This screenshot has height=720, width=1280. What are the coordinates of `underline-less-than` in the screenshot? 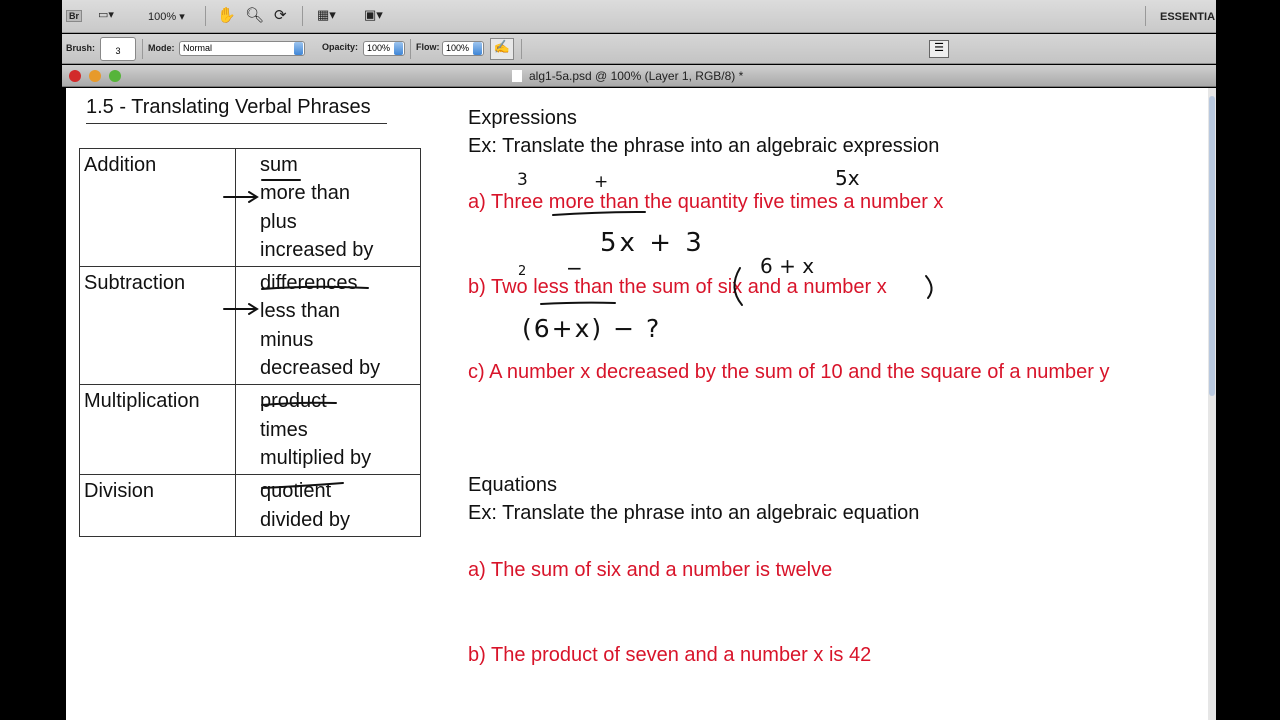 It's located at (578, 303).